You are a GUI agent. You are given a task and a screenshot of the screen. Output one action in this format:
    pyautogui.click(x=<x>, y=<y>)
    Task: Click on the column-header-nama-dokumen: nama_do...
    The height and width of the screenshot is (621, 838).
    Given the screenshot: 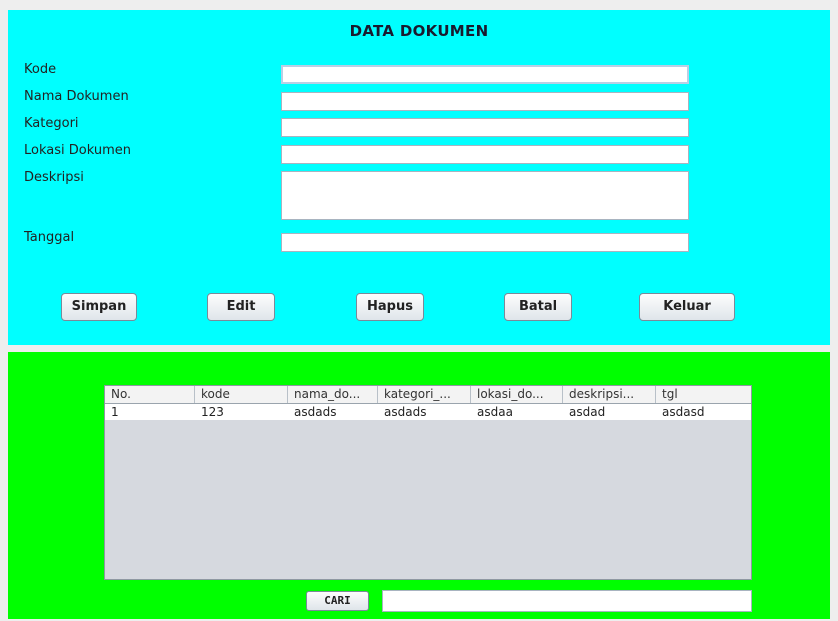 What is the action you would take?
    pyautogui.click(x=333, y=394)
    